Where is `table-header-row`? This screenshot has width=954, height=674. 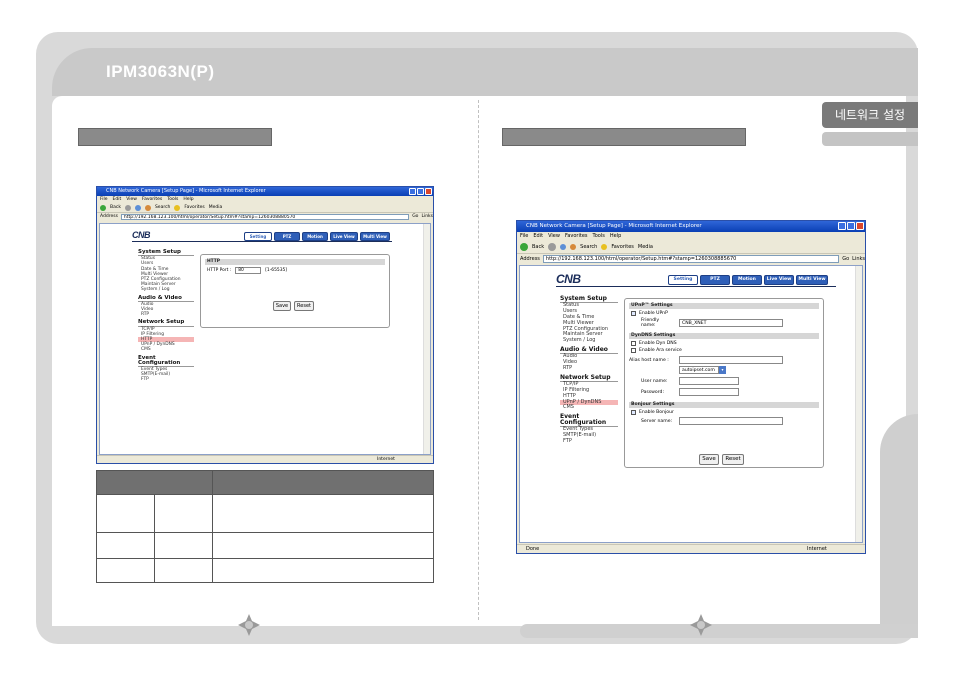
table-header-row is located at coordinates (265, 482).